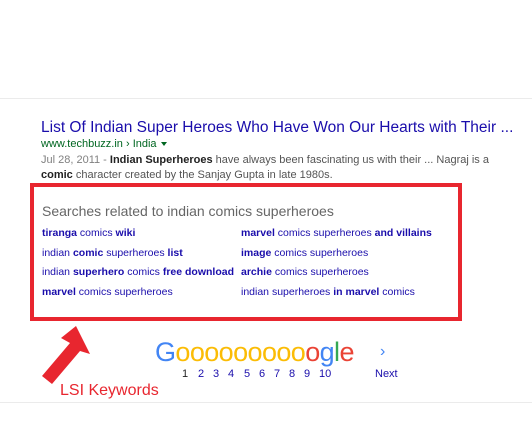 This screenshot has width=532, height=426. What do you see at coordinates (161, 160) in the screenshot?
I see `snippet-bold-1: Indian Superheroes` at bounding box center [161, 160].